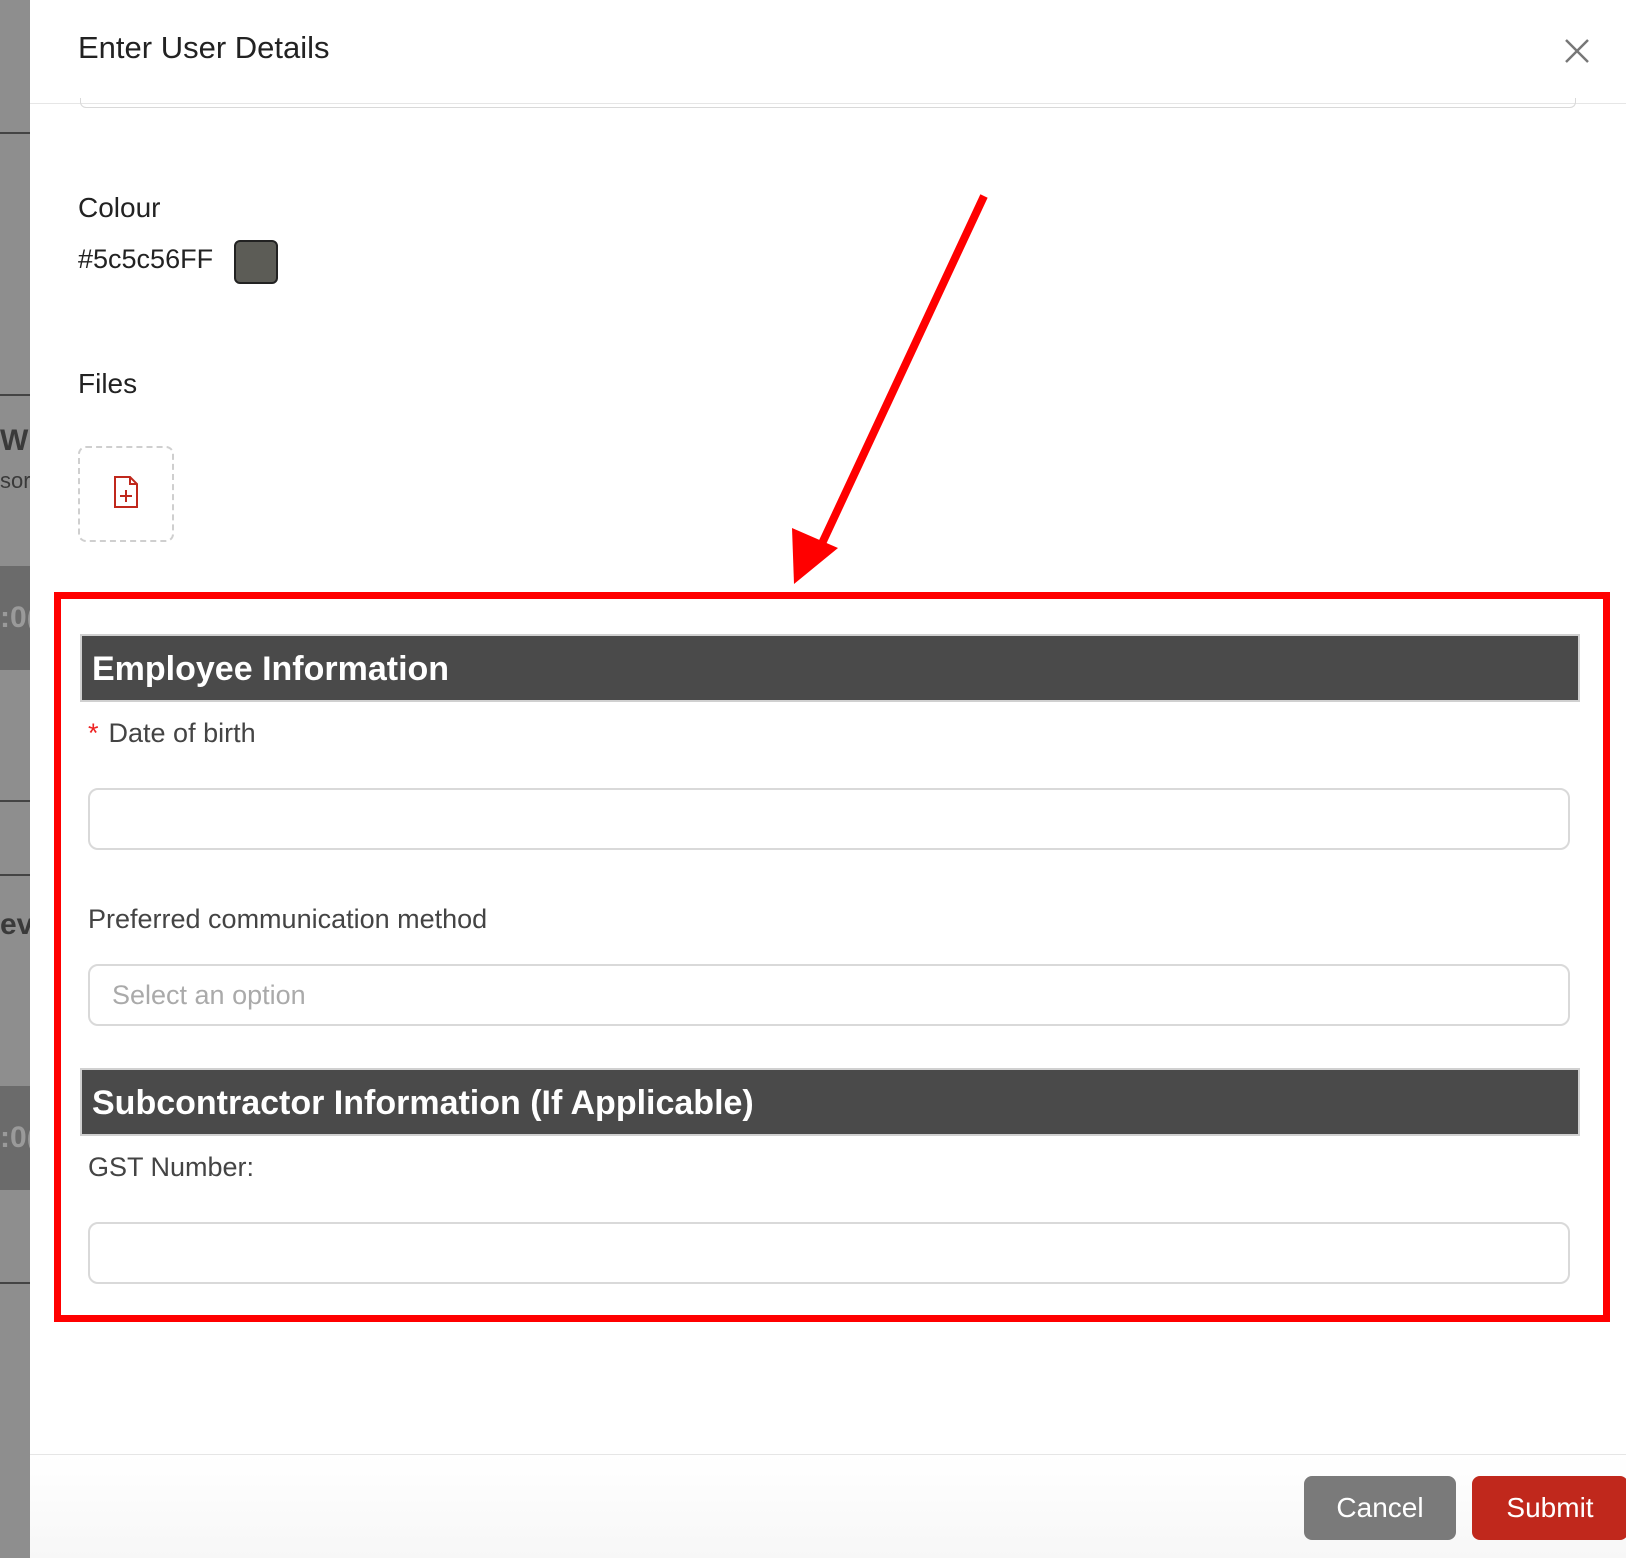 The width and height of the screenshot is (1626, 1558). I want to click on employee-section-header: Employee Information, so click(830, 668).